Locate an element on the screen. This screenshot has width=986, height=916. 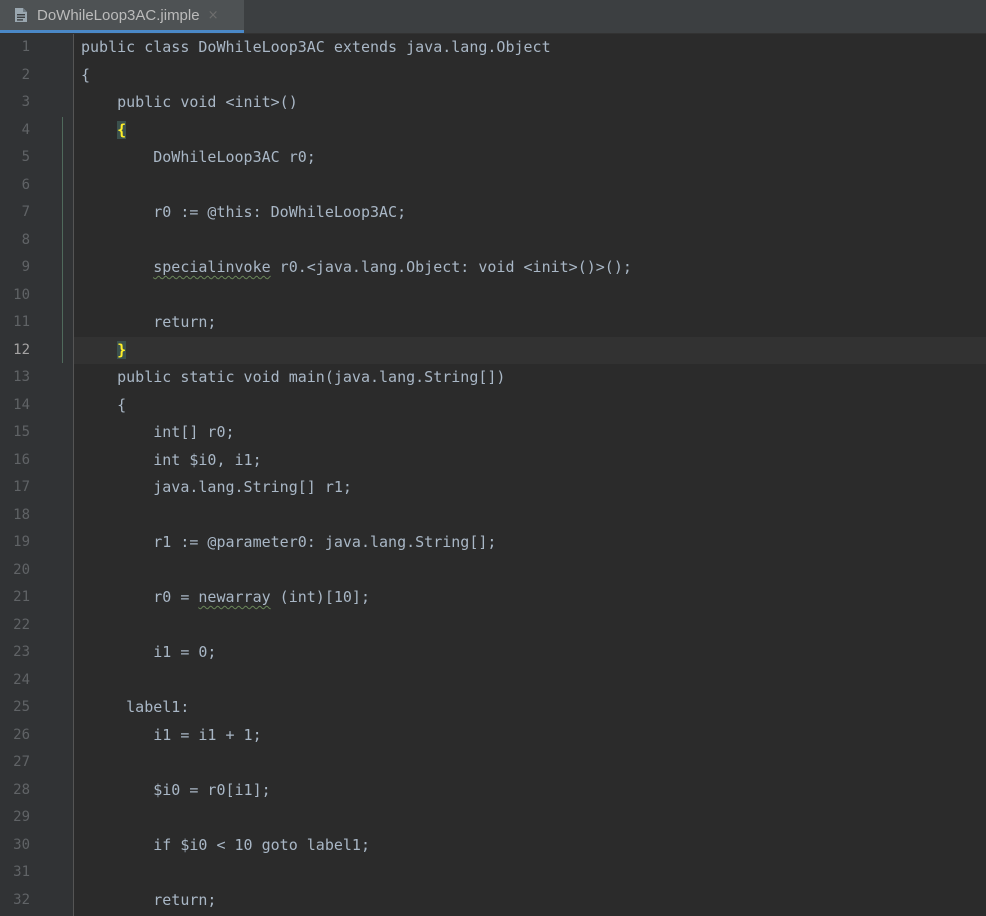
code-text: r0 := @this: DoWhileLoop3AC; is located at coordinates (244, 212).